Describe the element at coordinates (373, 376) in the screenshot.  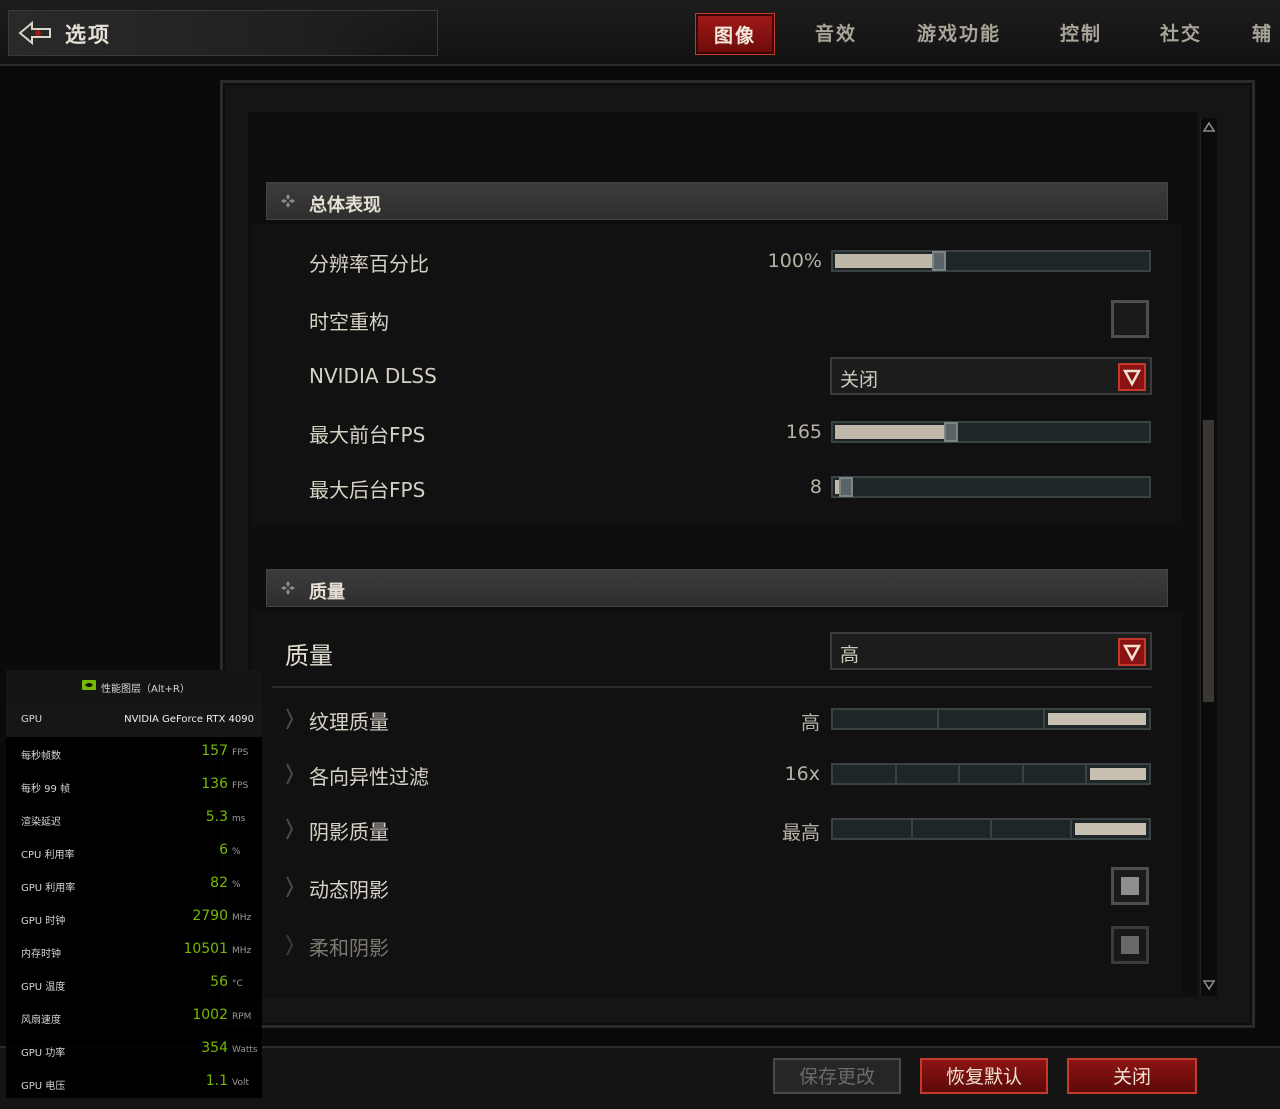
I see `dlss-label: NVIDIA DLSS` at that location.